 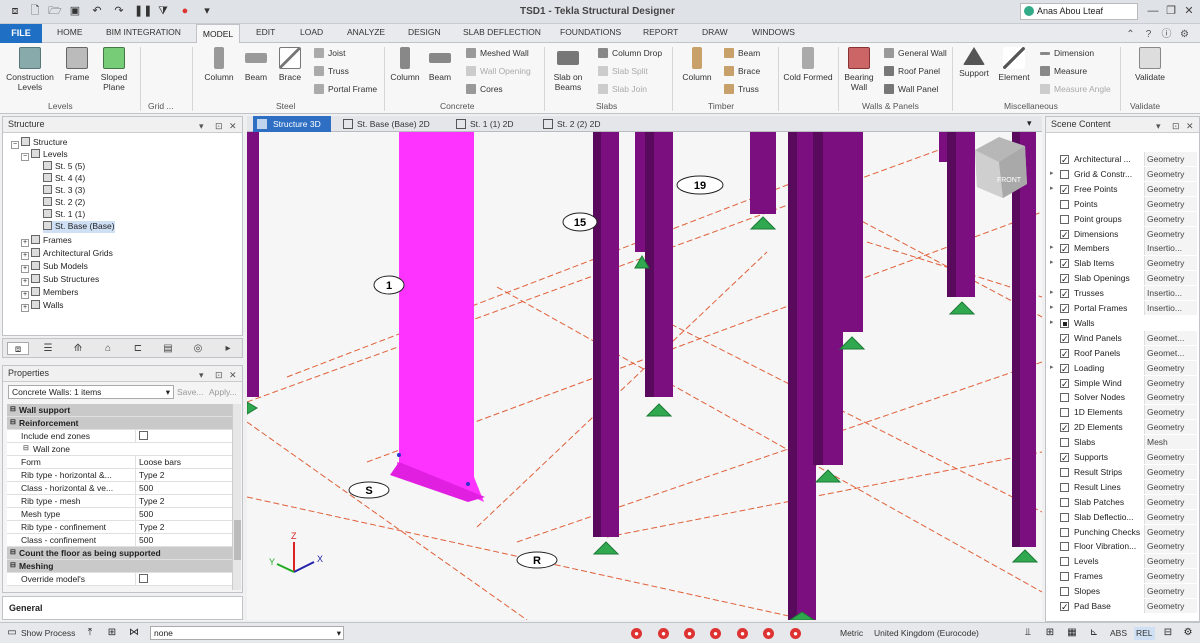 I want to click on scene-item: Point groups Geometry, so click(x=1123, y=219).